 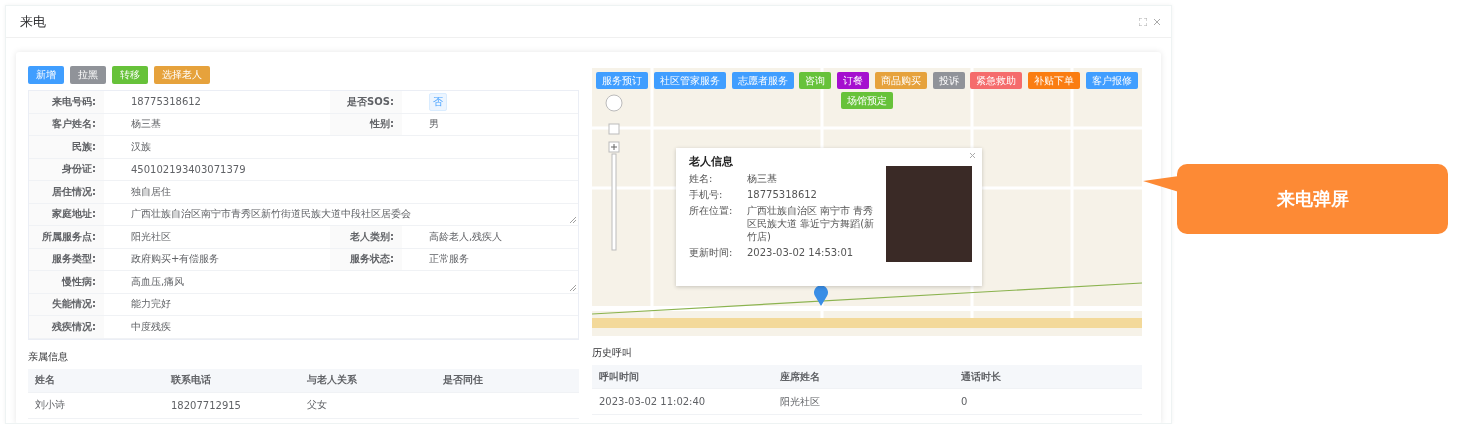 I want to click on table-cell-text: 阳光社区, so click(x=800, y=401).